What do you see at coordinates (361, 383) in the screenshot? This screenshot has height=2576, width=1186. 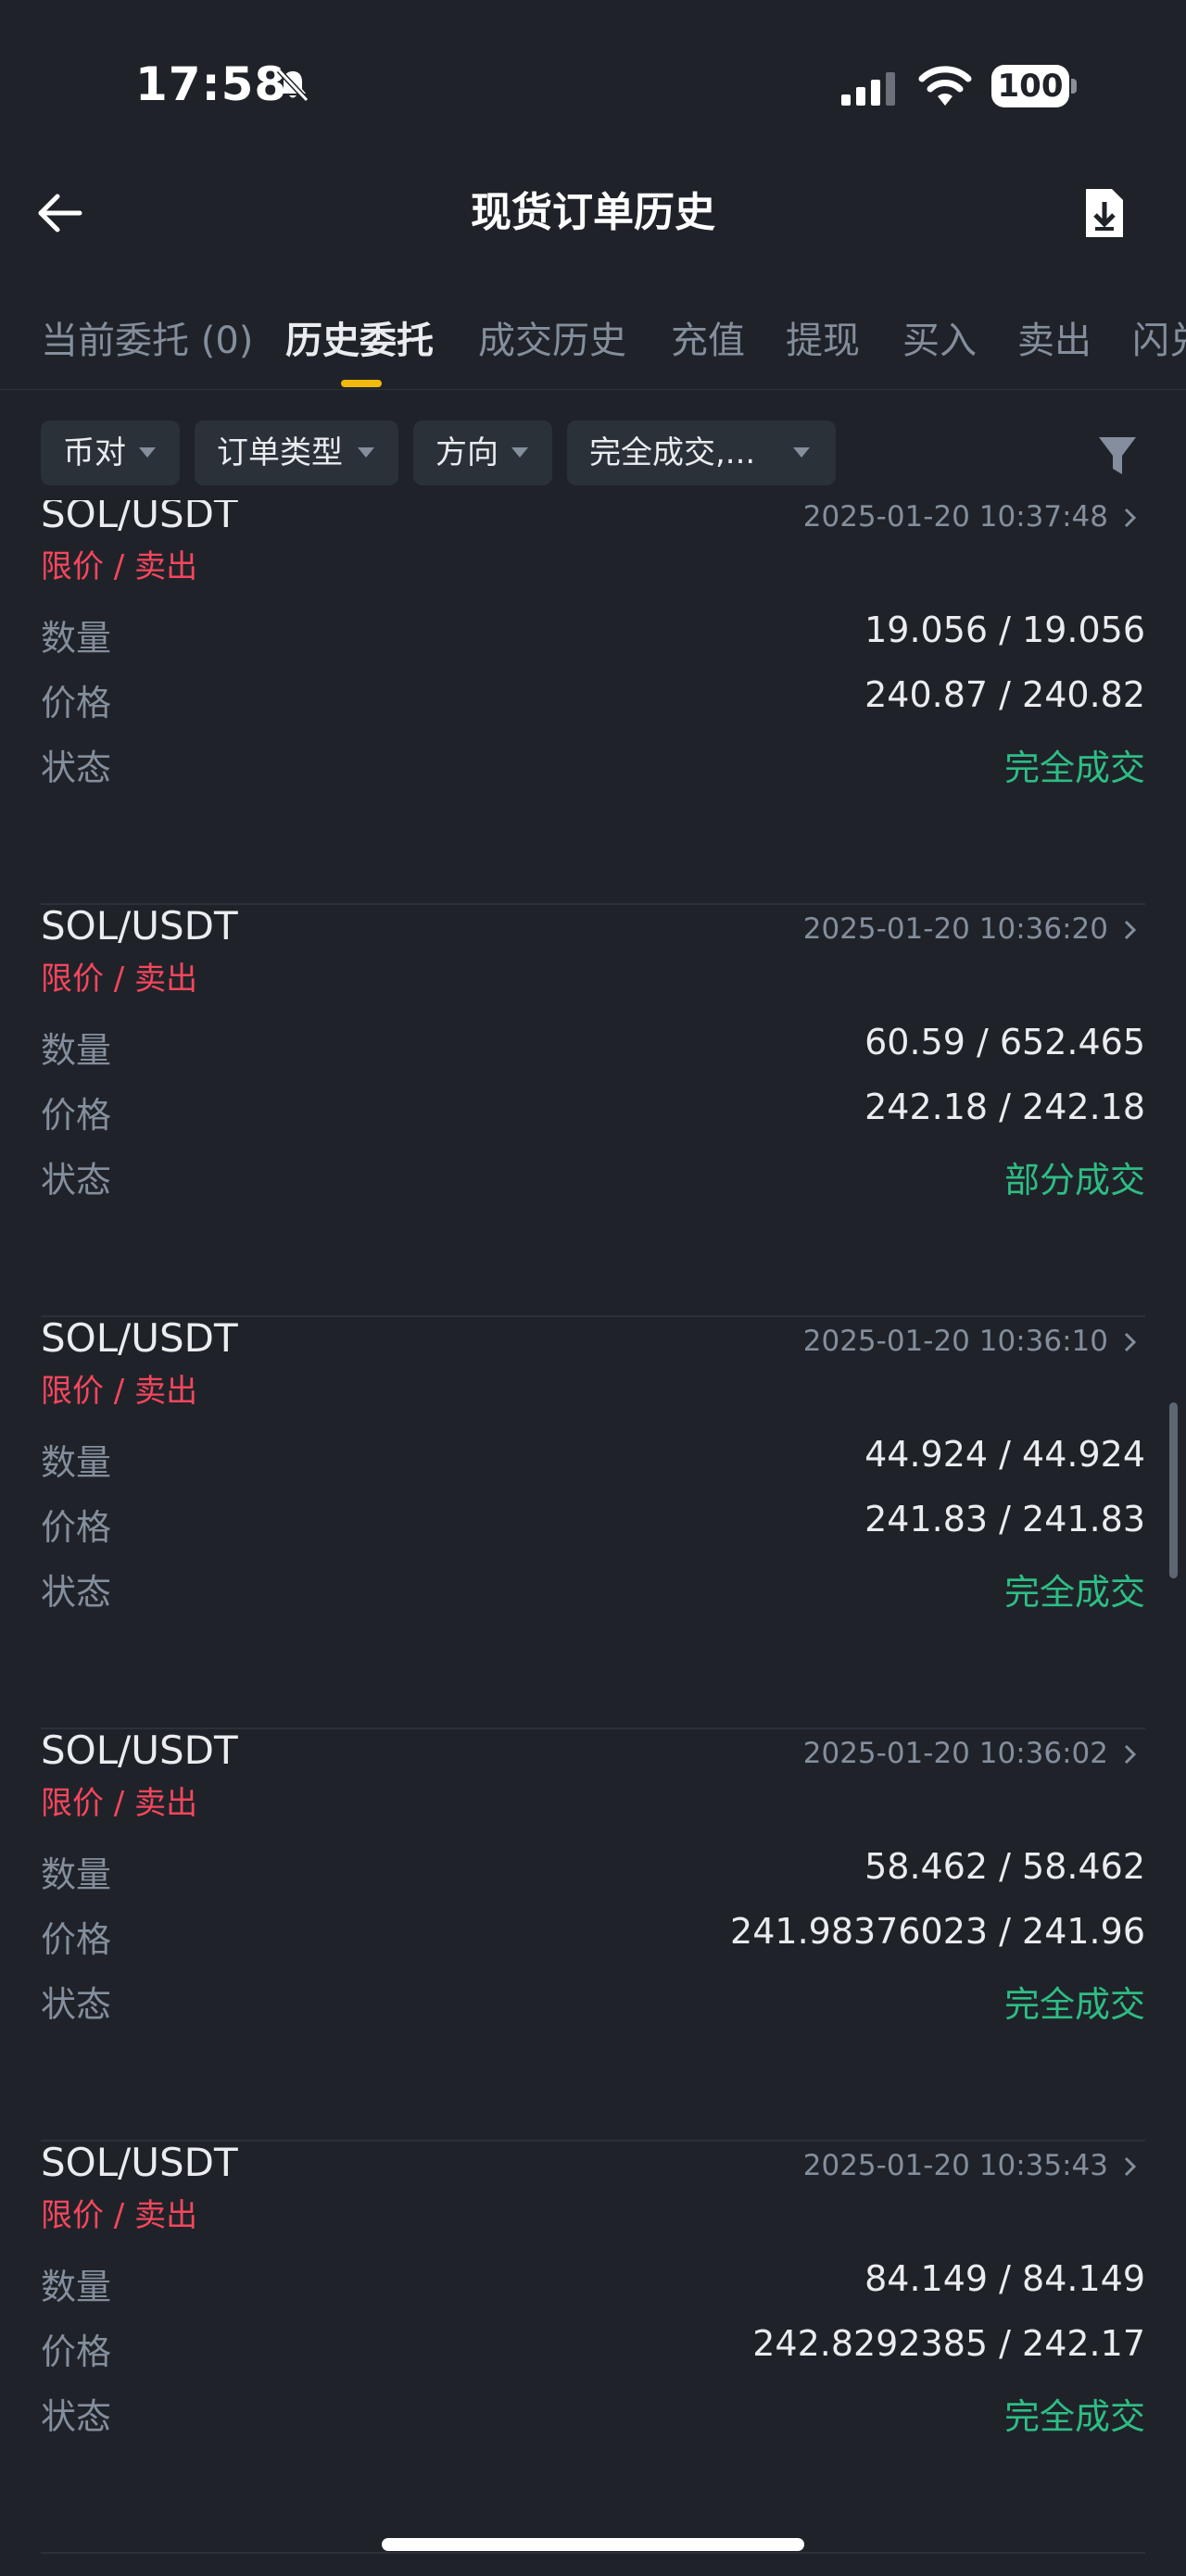 I see `active-tab-indicator` at bounding box center [361, 383].